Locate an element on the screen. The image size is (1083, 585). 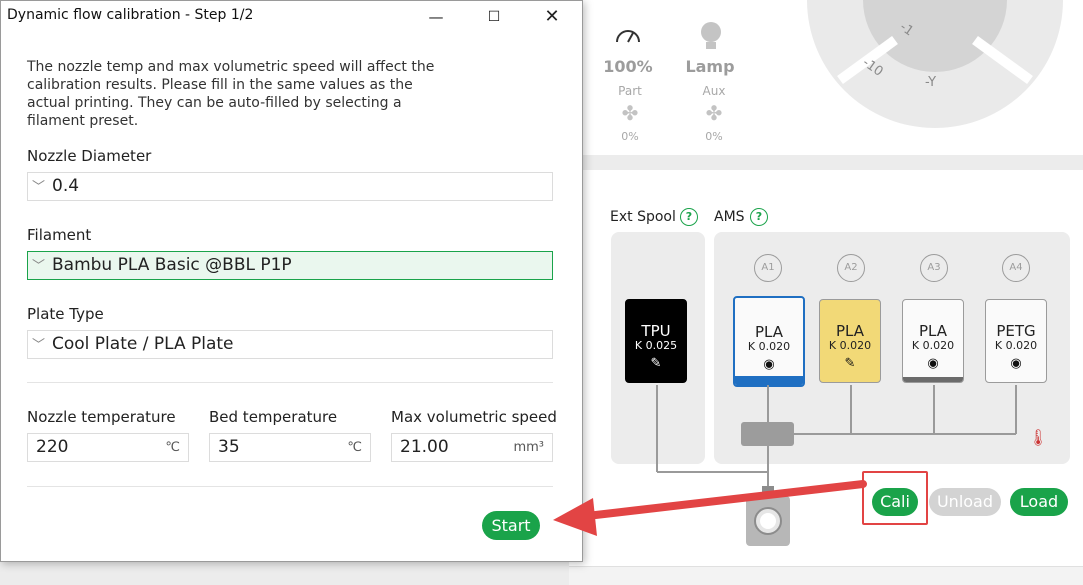
ams-help-icon: ? is located at coordinates (759, 217).